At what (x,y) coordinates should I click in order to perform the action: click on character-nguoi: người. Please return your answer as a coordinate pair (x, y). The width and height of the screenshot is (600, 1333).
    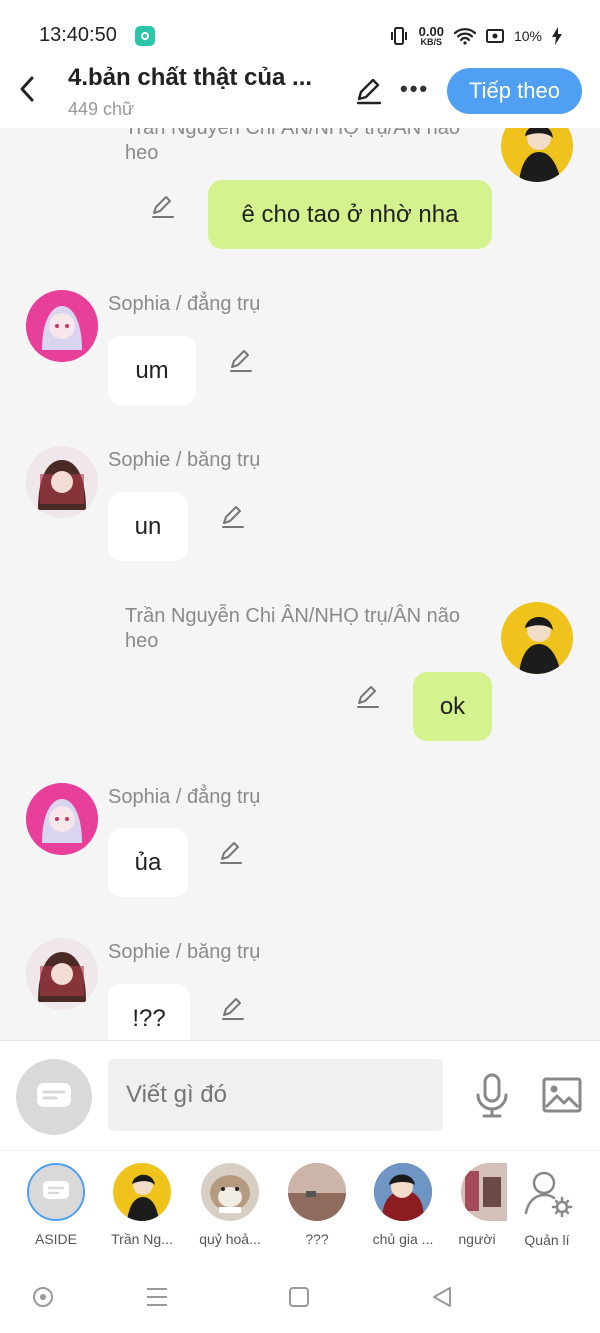
    Looking at the image, I should click on (477, 1205).